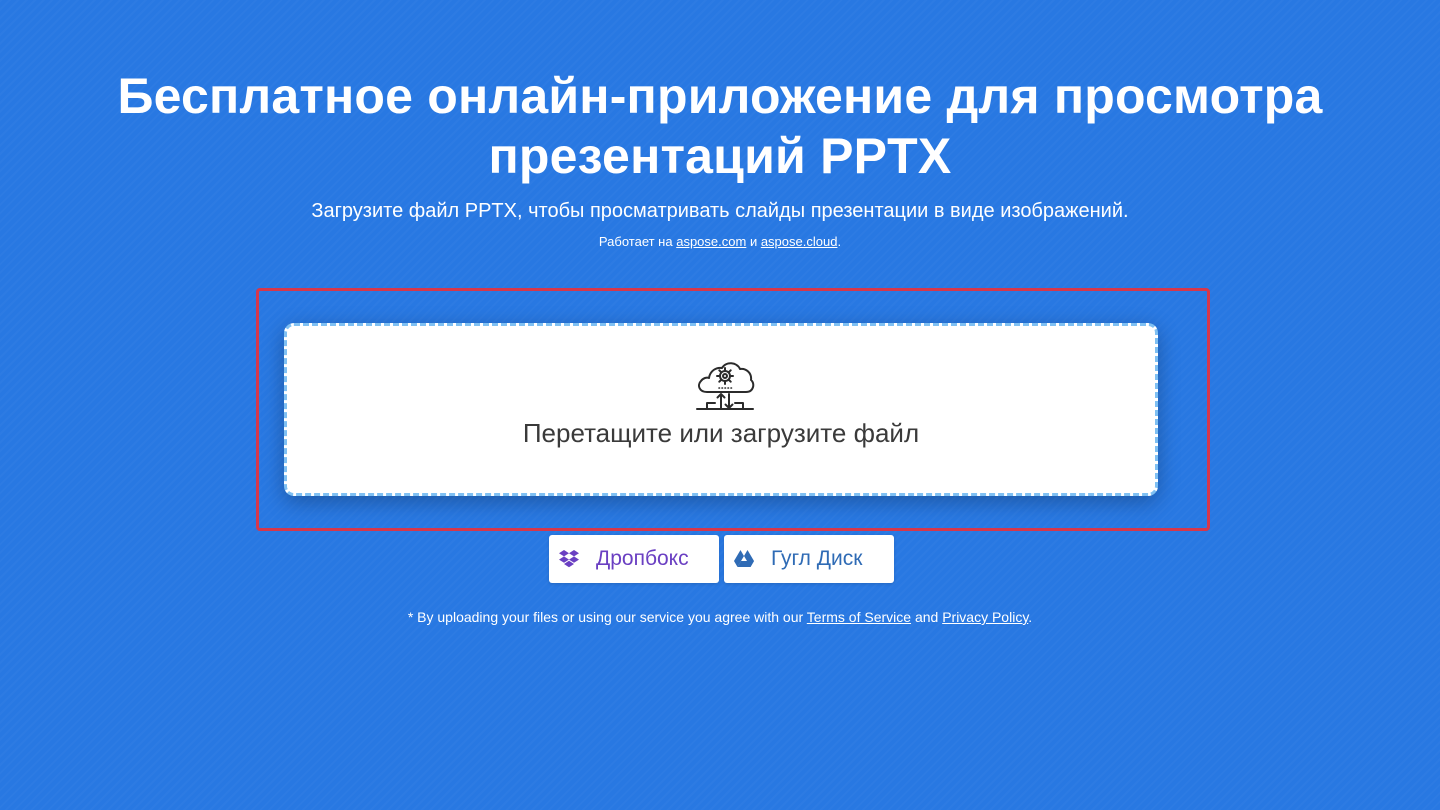  Describe the element at coordinates (859, 617) in the screenshot. I see `terms-of-service-link: Terms of Service` at that location.